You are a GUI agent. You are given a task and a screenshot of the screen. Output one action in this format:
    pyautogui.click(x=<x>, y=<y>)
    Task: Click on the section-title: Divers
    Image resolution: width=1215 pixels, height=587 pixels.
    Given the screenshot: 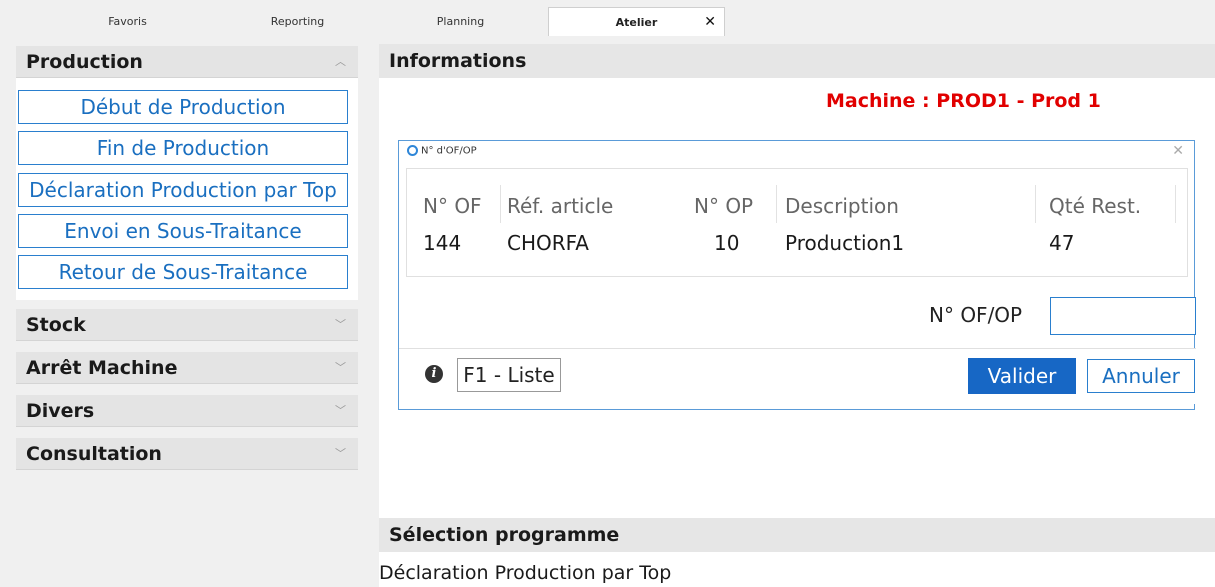 What is the action you would take?
    pyautogui.click(x=60, y=411)
    